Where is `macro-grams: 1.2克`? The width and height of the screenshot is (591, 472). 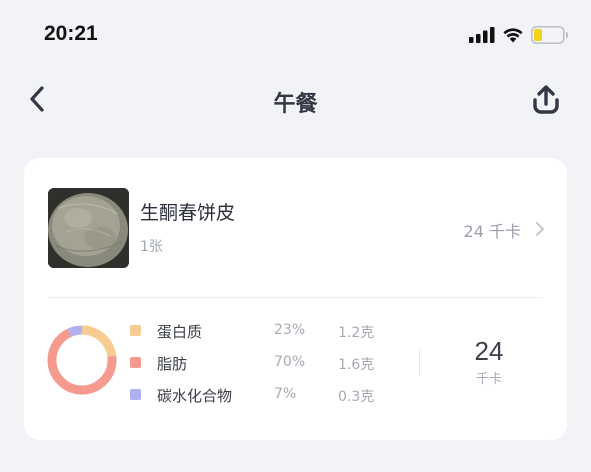 macro-grams: 1.2克 is located at coordinates (356, 333).